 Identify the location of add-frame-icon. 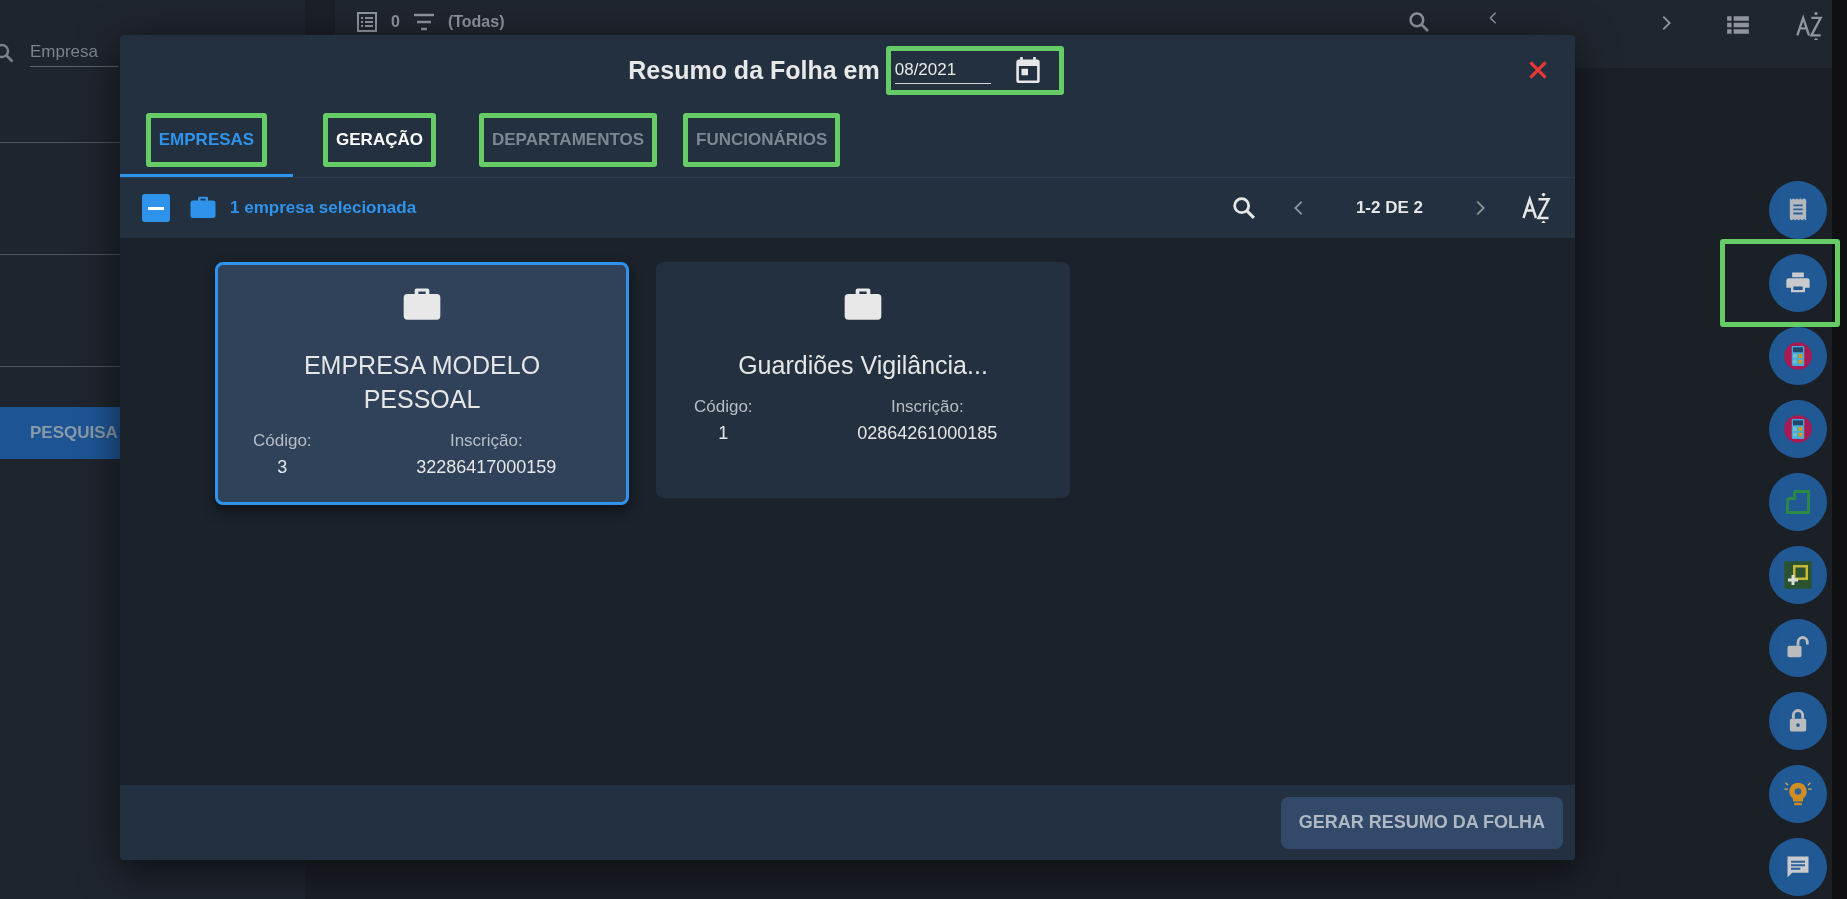
(1798, 575).